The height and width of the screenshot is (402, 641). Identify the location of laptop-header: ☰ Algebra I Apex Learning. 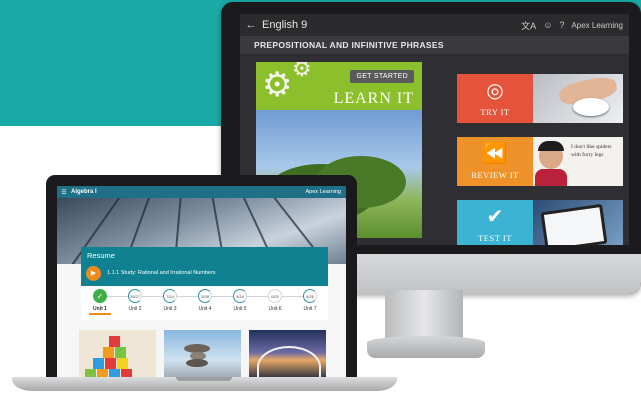
(201, 192).